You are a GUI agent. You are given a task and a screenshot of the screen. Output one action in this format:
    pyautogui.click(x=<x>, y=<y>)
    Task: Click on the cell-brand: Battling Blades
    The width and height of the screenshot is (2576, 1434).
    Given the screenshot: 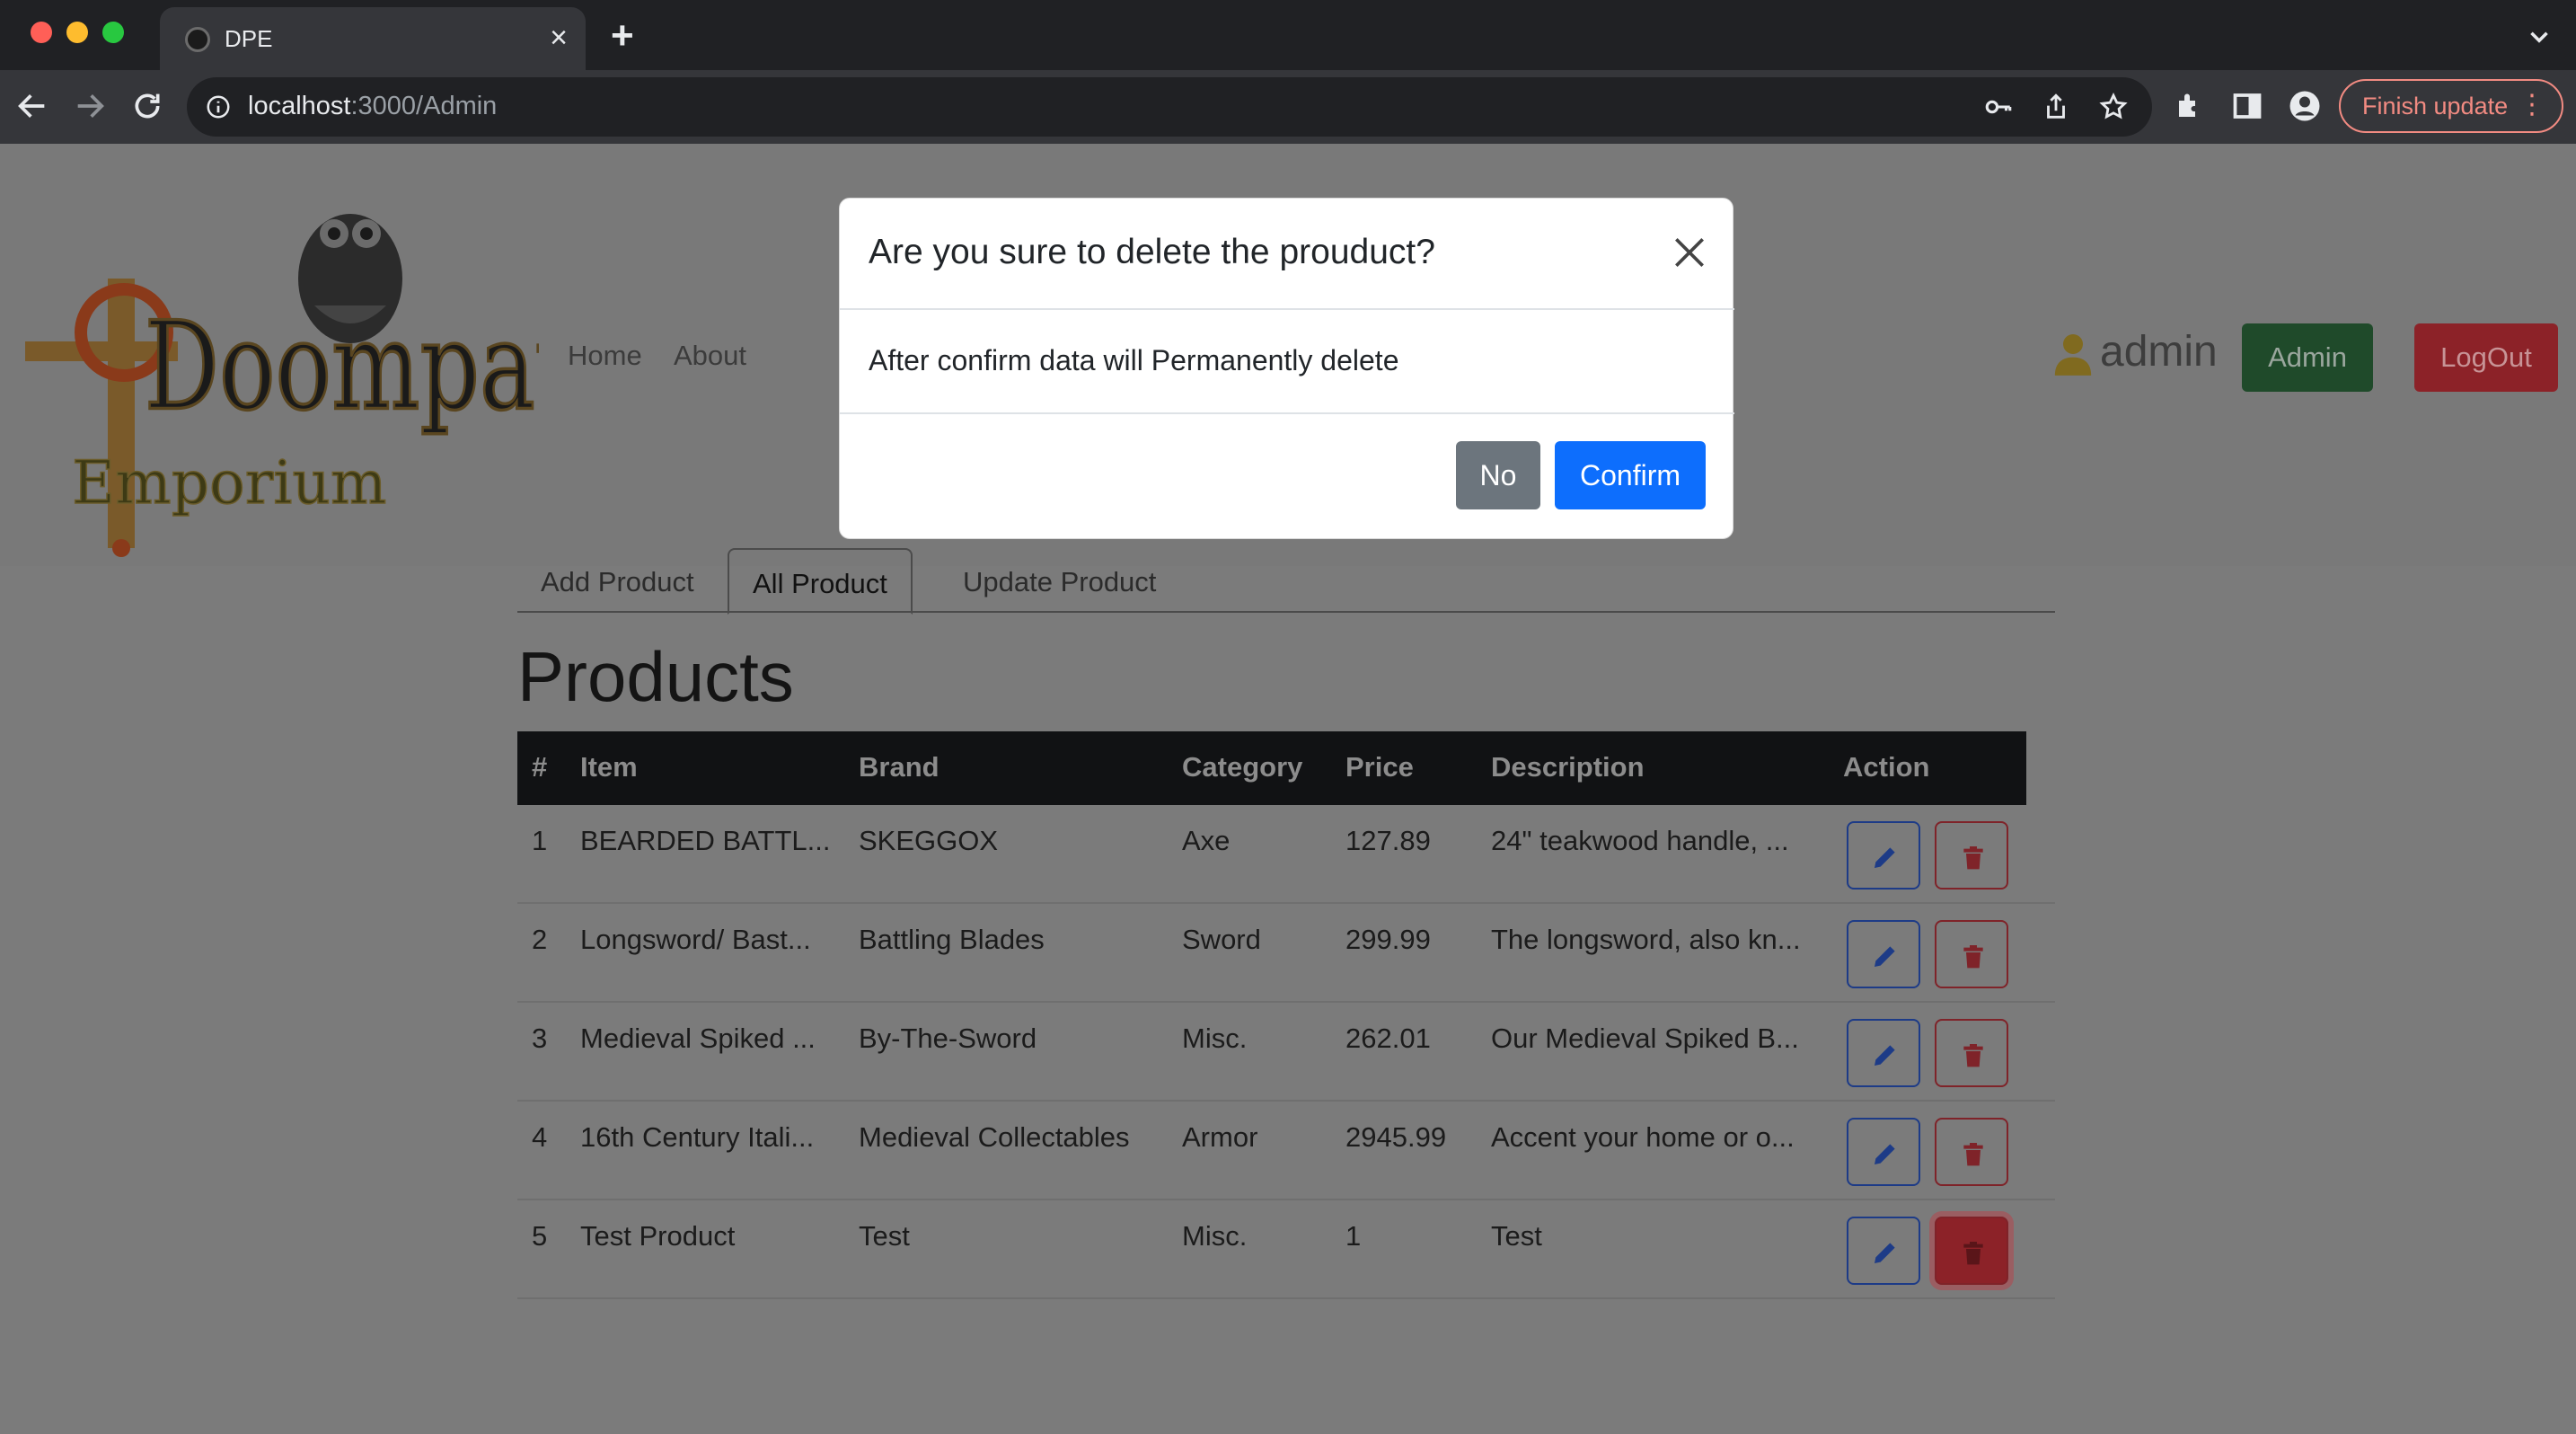 What is the action you would take?
    pyautogui.click(x=952, y=939)
    